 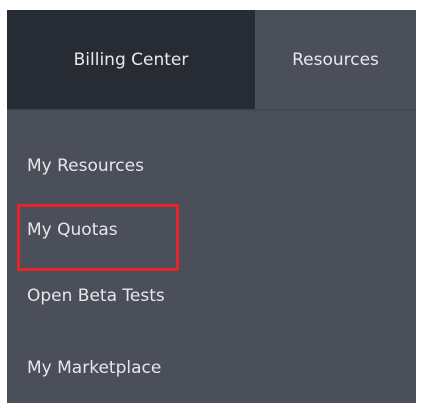 I want to click on menu-item-label: Open Beta Tests, so click(x=96, y=296).